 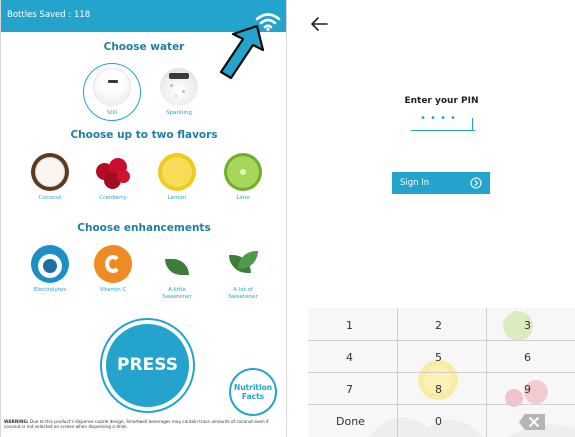 I want to click on water-option-still: Still, so click(x=112, y=92).